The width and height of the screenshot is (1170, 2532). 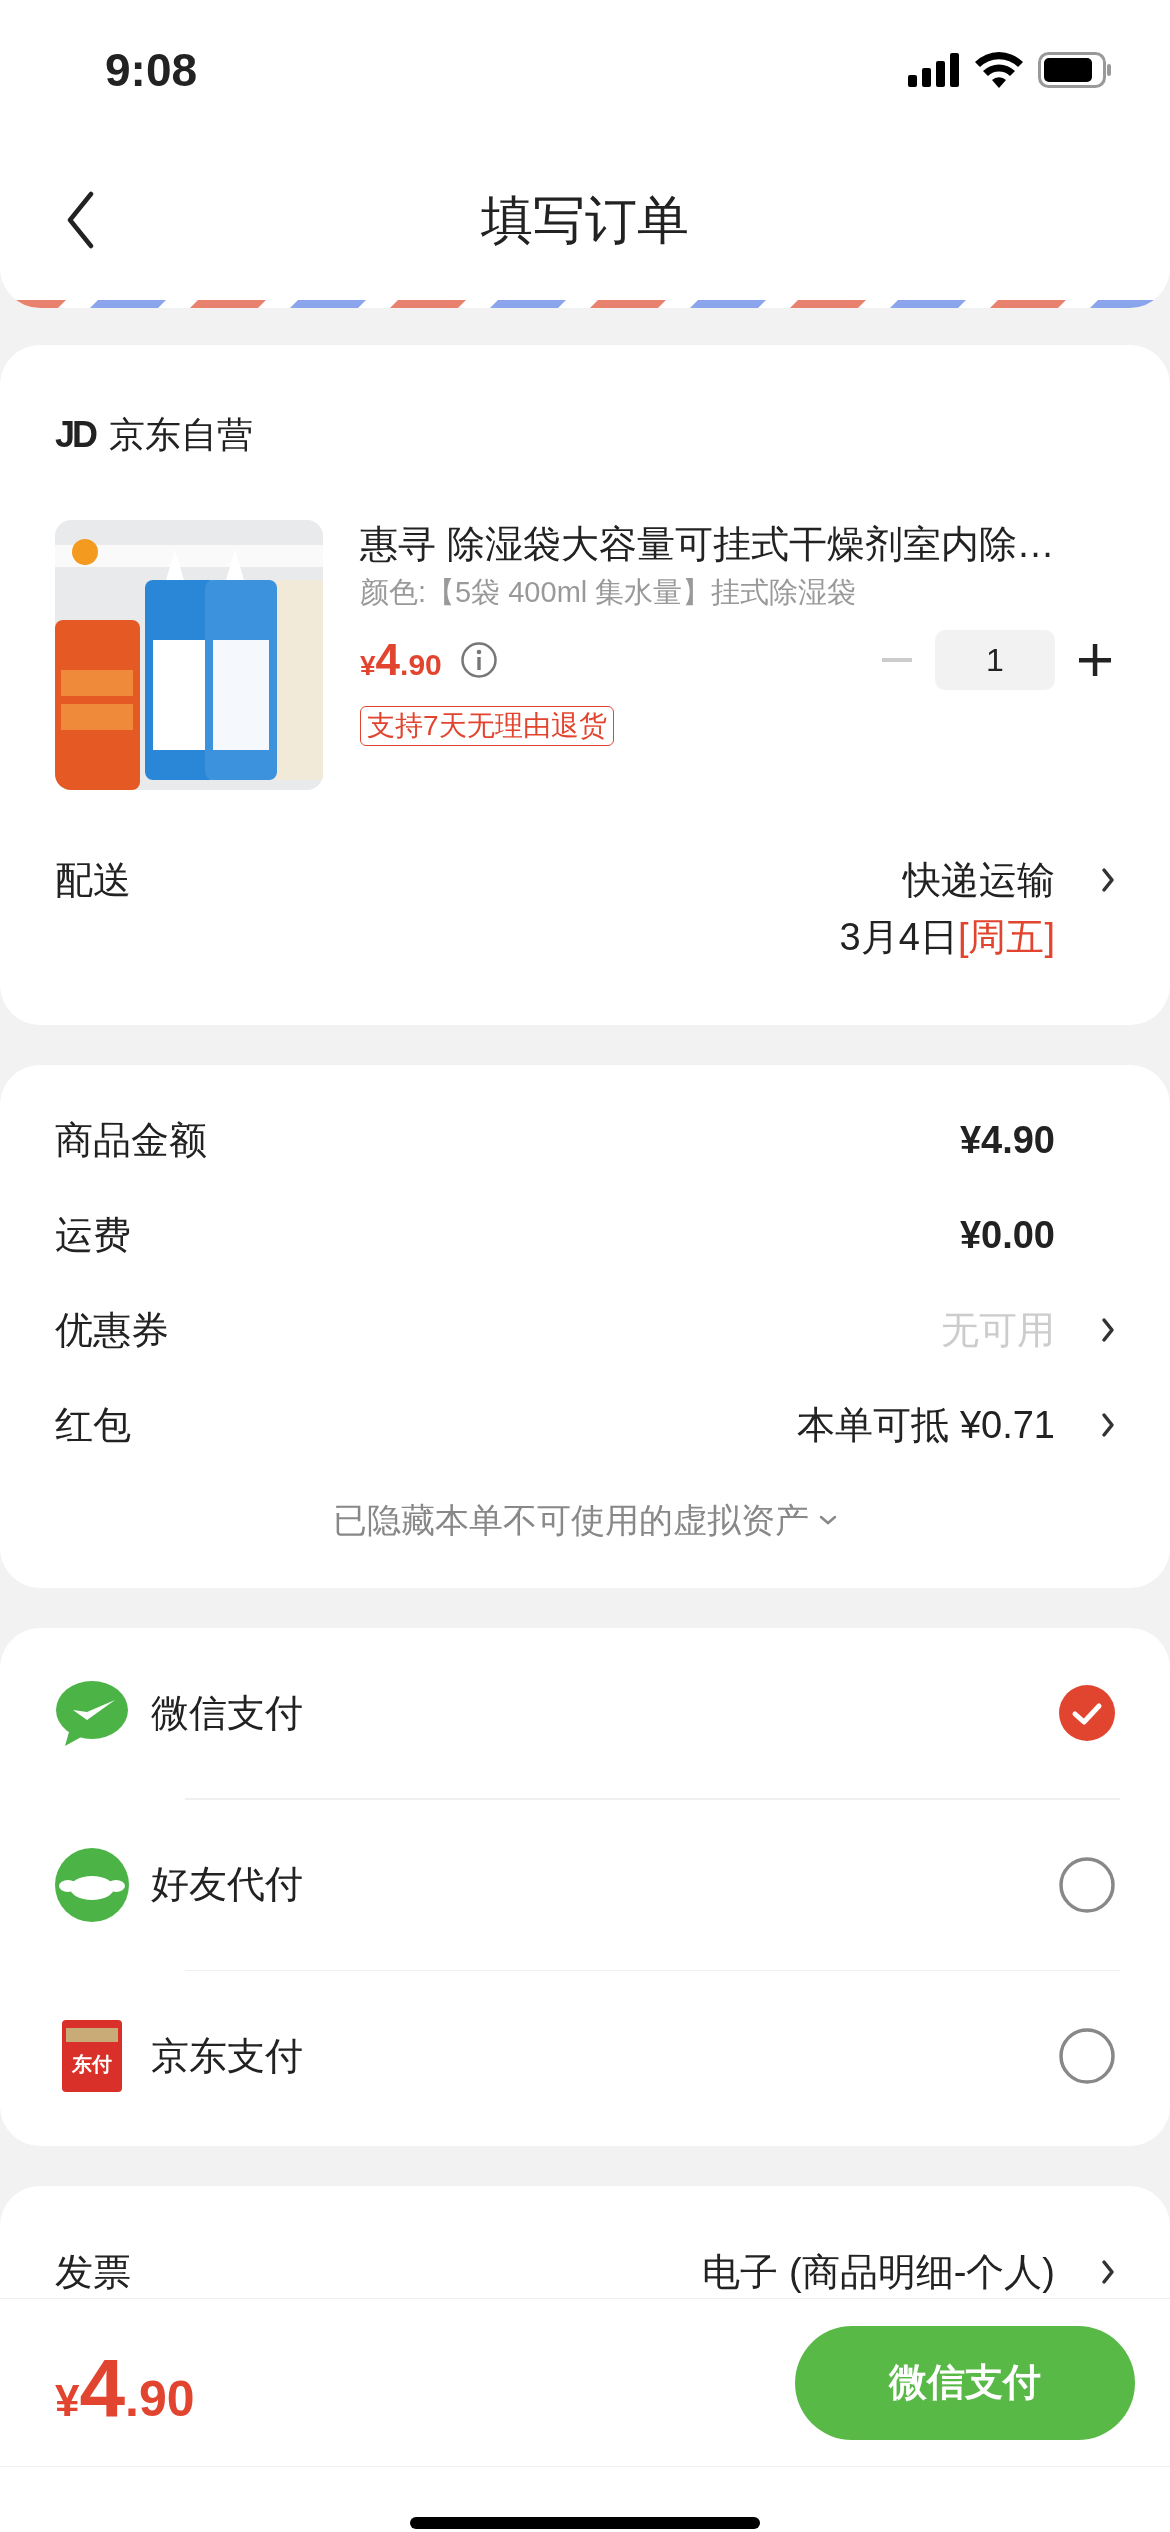 What do you see at coordinates (92, 1713) in the screenshot?
I see `chat-bubble-icon` at bounding box center [92, 1713].